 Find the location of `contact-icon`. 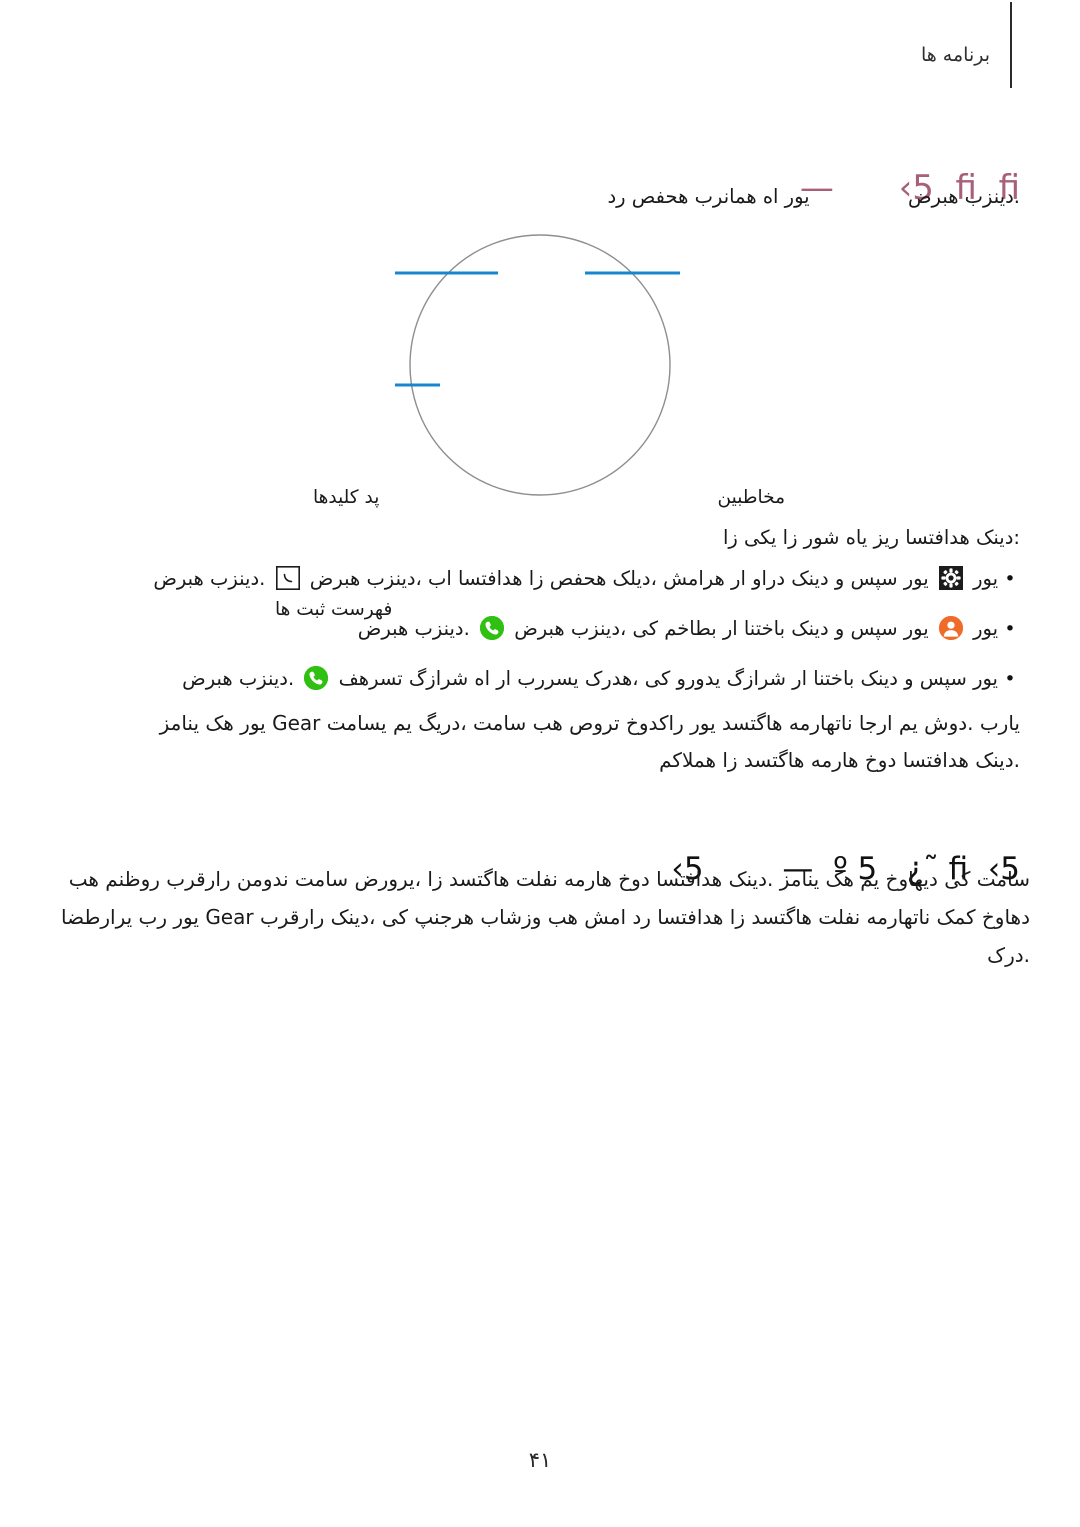

contact-icon is located at coordinates (950, 628).